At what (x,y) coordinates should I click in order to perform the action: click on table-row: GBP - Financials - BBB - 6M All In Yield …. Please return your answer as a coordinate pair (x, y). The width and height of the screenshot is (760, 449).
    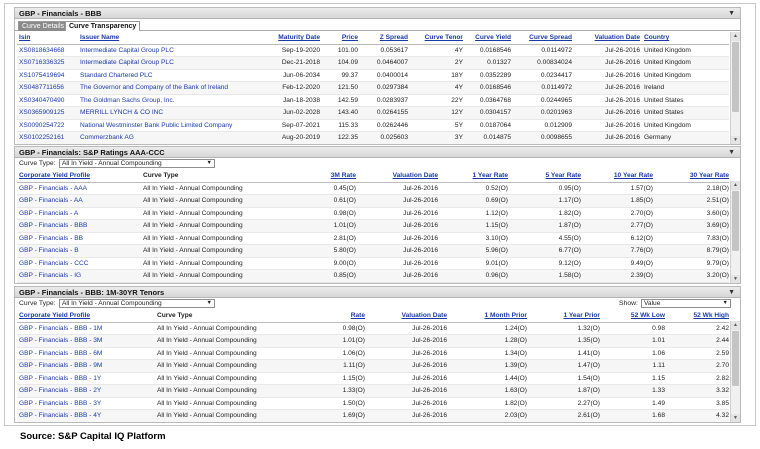
    Looking at the image, I should click on (373, 353).